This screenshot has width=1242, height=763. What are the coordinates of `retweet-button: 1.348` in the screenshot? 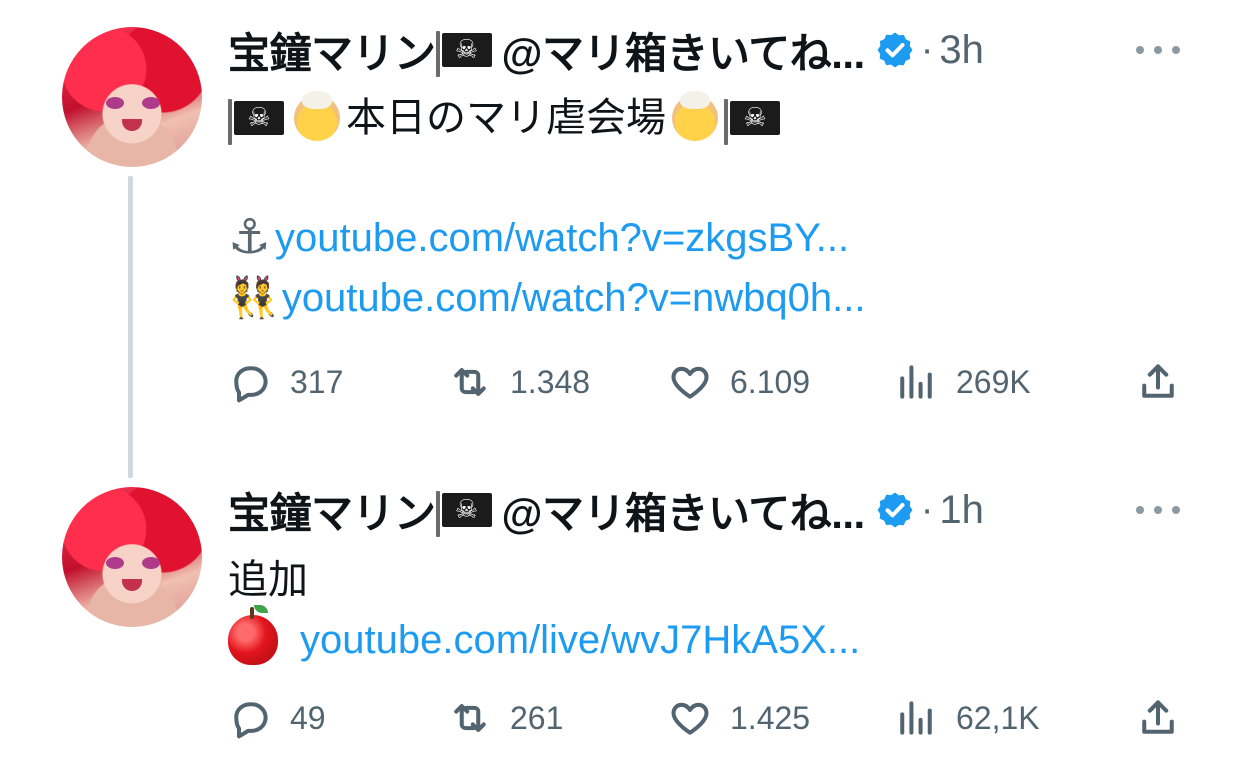 It's located at (519, 382).